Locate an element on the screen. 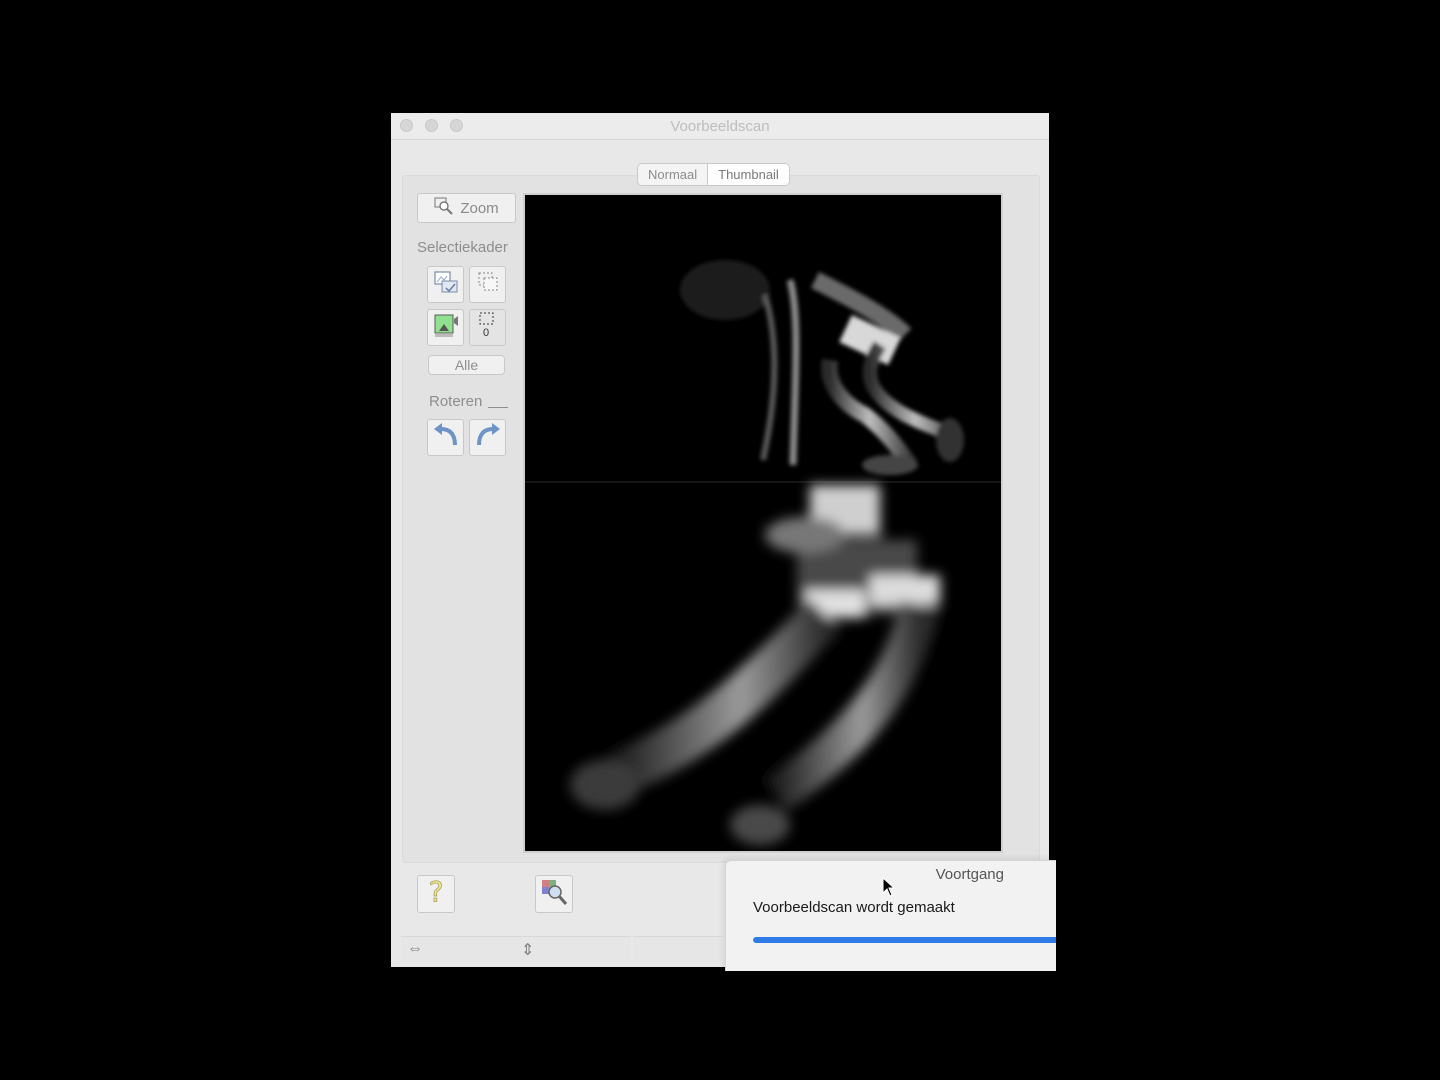  rotate-left-icon is located at coordinates (446, 437).